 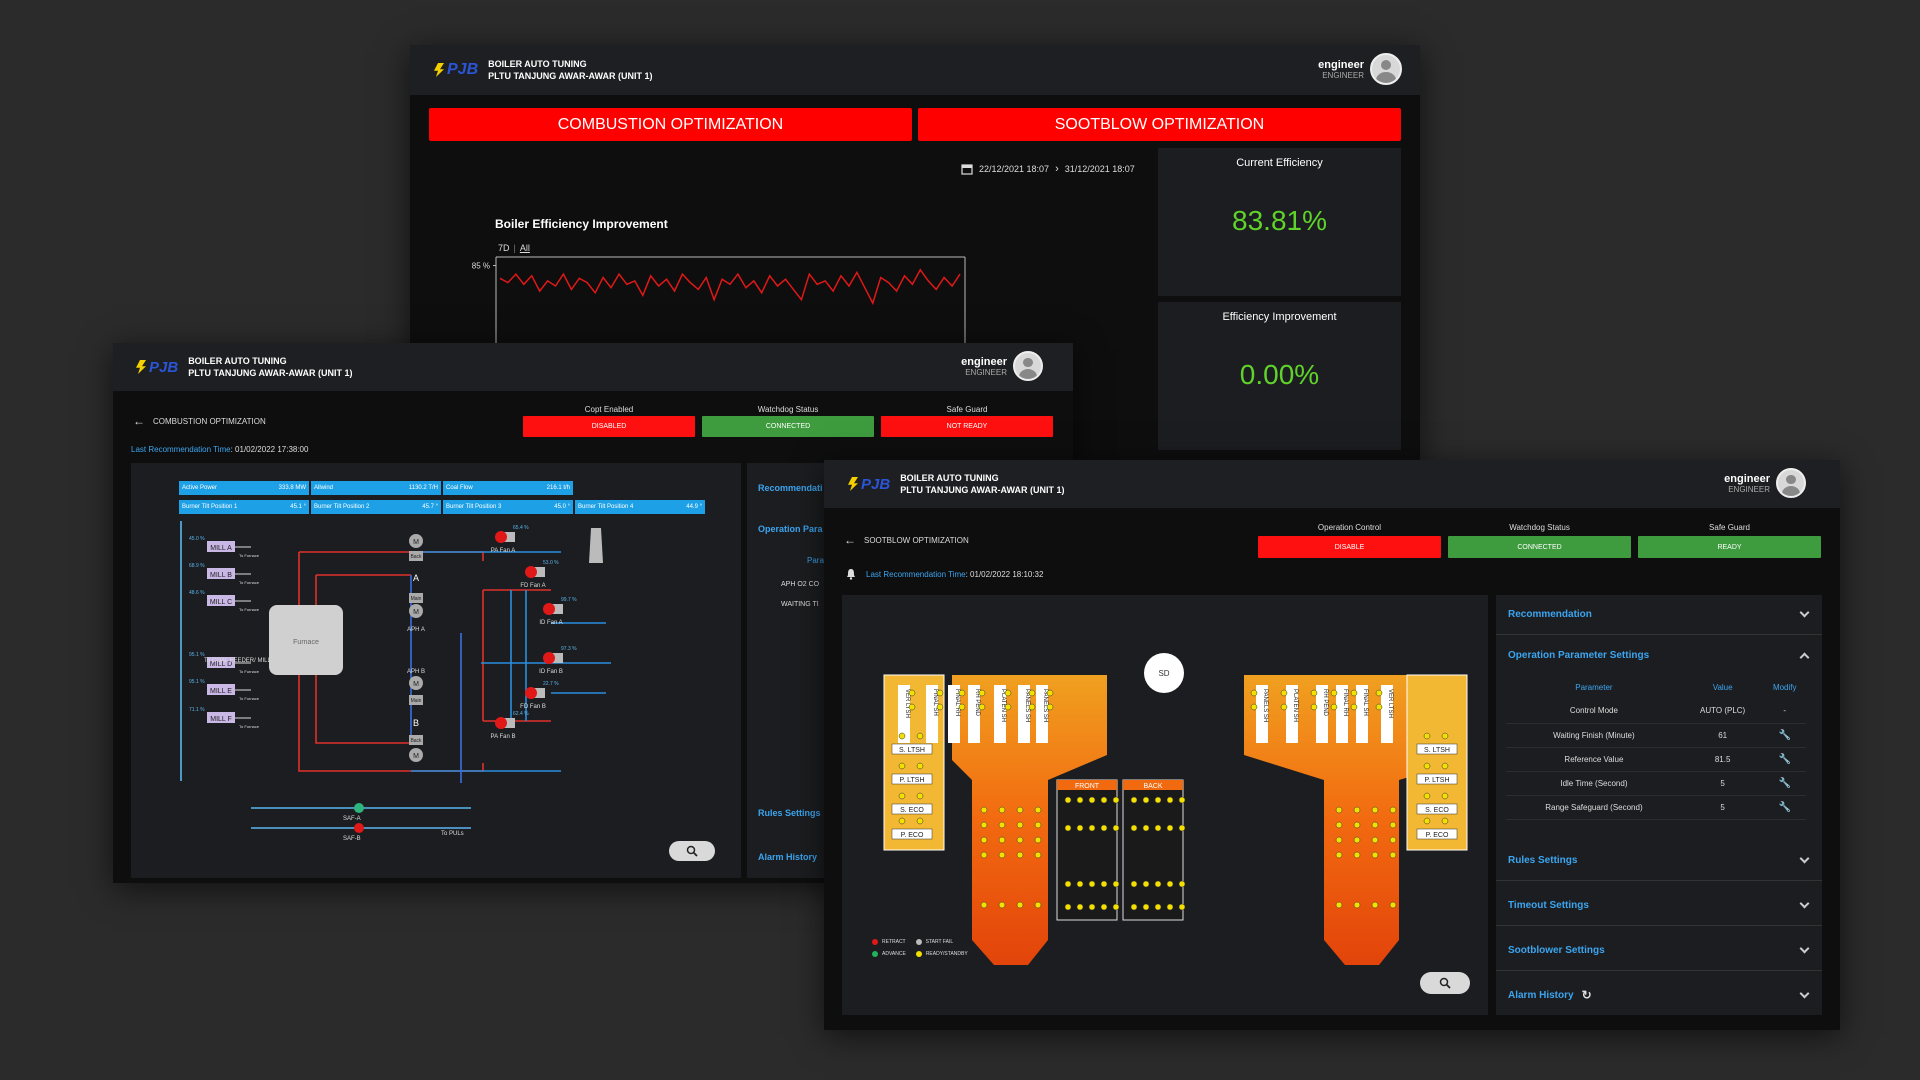 What do you see at coordinates (525, 248) in the screenshot?
I see `range-all: All` at bounding box center [525, 248].